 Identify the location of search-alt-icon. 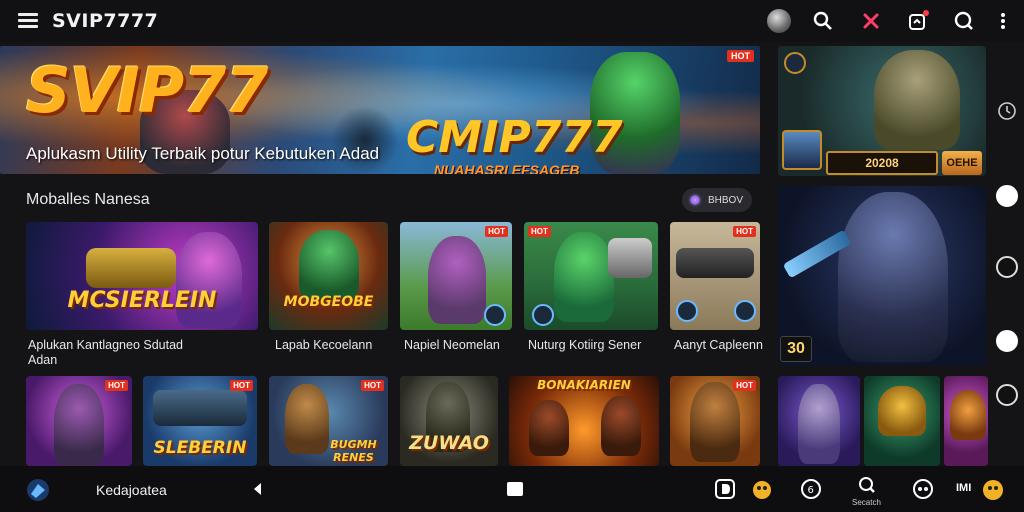
(964, 21).